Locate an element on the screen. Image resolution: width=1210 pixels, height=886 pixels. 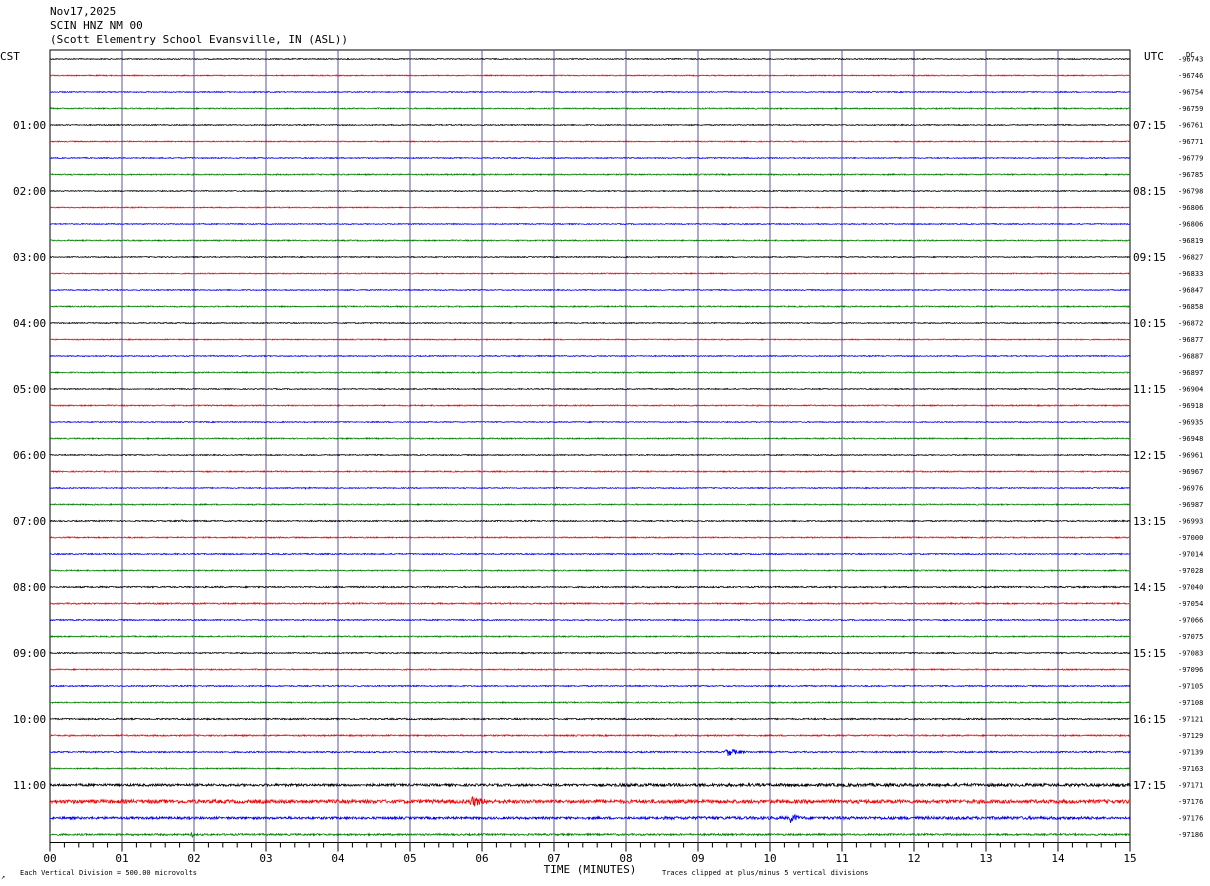
x-tick-label: 10 is located at coordinates (769, 858).